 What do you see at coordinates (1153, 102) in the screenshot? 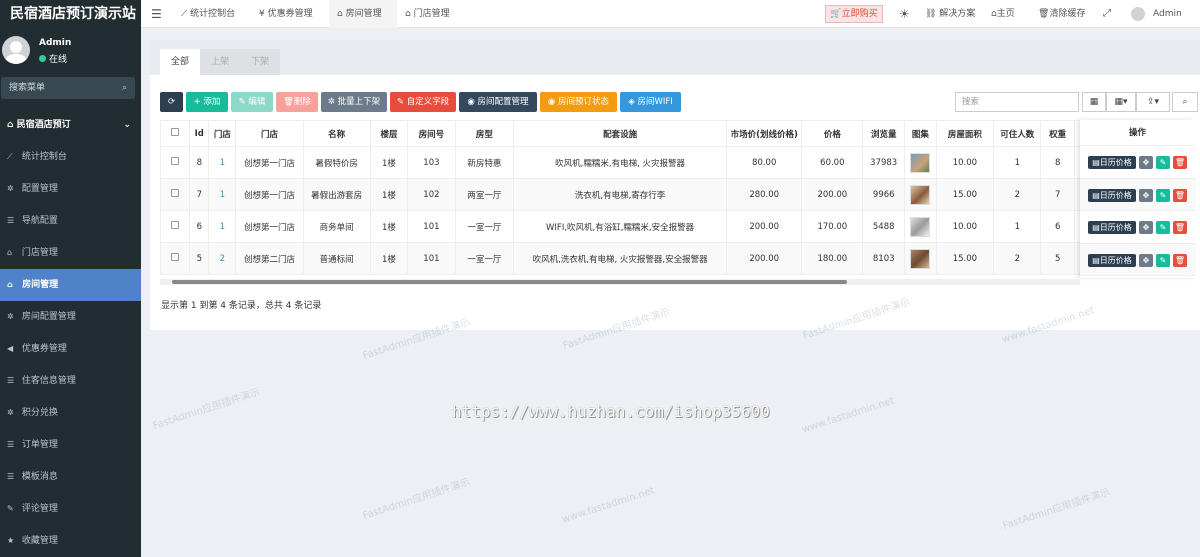
I see `export-button: ⇪▾` at bounding box center [1153, 102].